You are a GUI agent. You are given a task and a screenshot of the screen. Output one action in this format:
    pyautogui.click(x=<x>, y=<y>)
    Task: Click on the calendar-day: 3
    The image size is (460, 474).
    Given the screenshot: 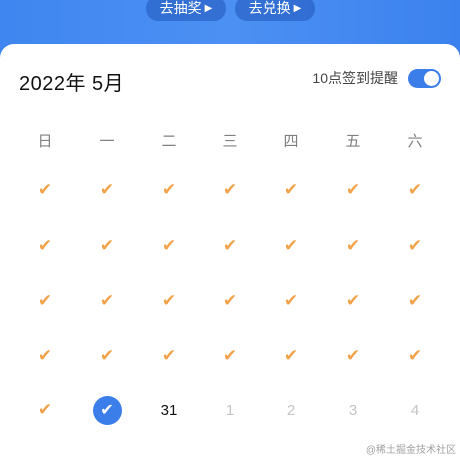 What is the action you would take?
    pyautogui.click(x=353, y=410)
    